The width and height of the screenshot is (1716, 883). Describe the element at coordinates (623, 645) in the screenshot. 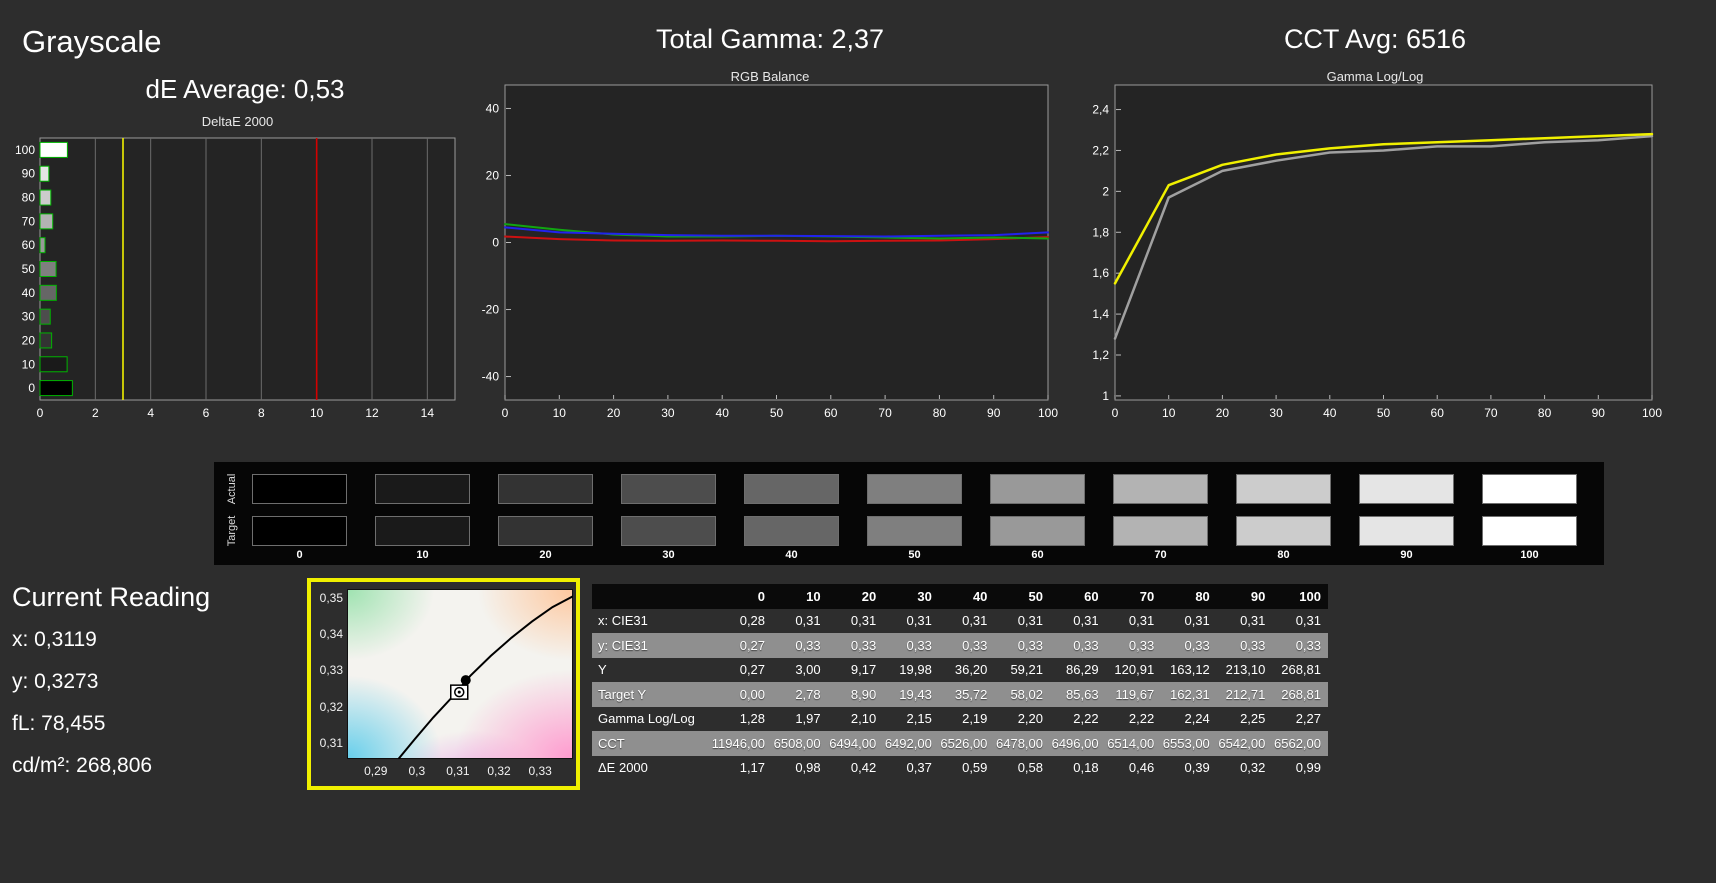

I see `table-row-label: y: CIE31` at that location.